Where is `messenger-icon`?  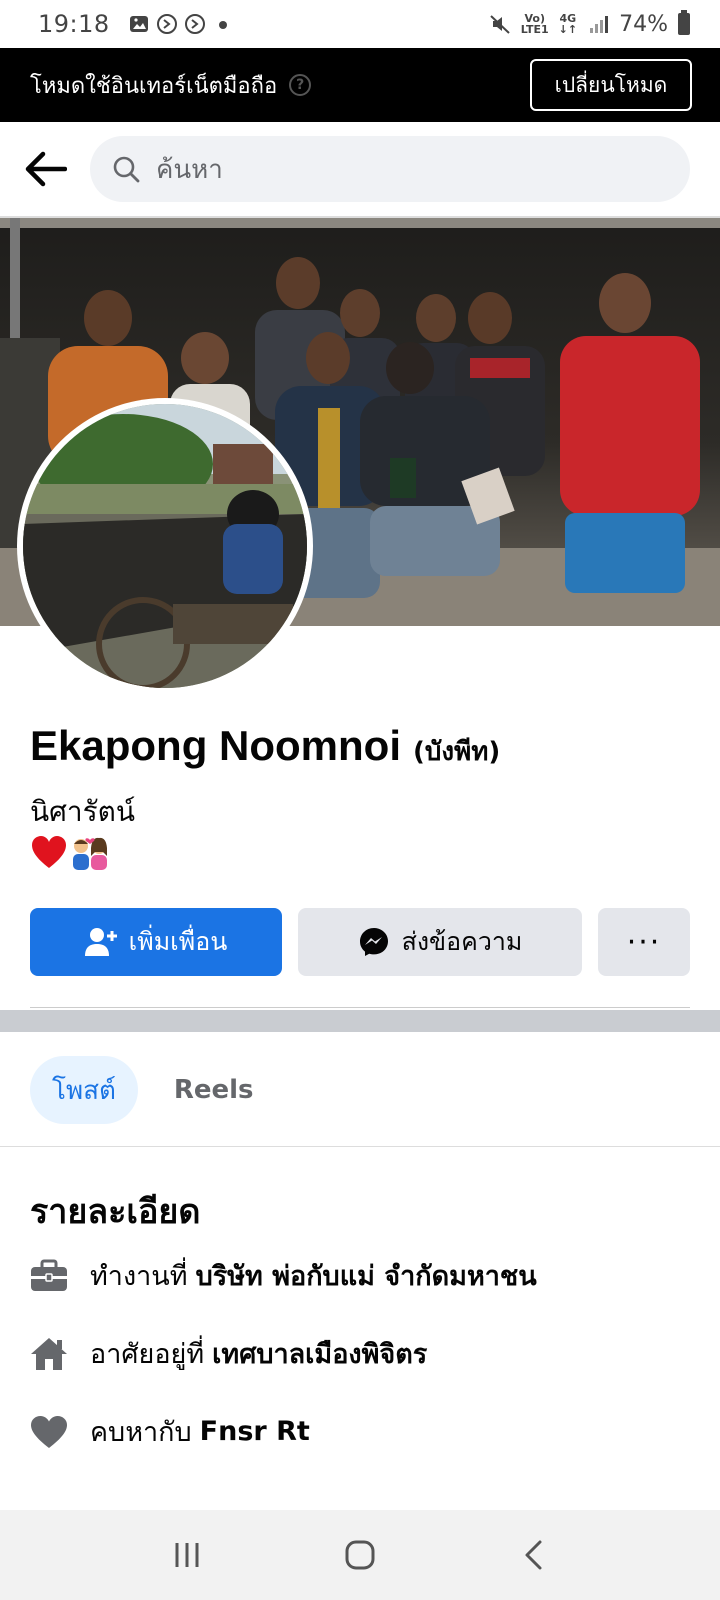 messenger-icon is located at coordinates (373, 942).